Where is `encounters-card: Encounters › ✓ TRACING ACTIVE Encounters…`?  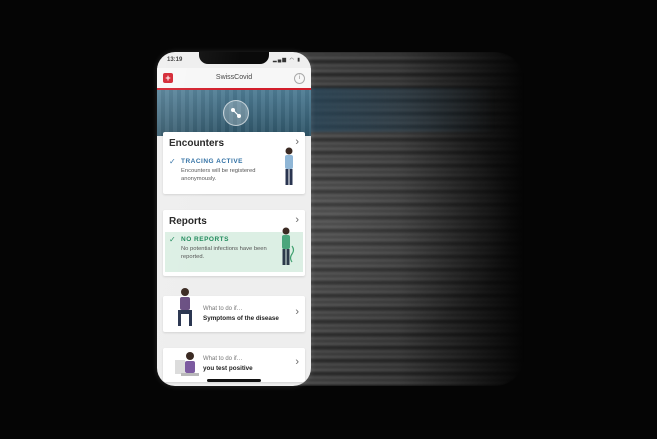
encounters-card: Encounters › ✓ TRACING ACTIVE Encounters… is located at coordinates (234, 163).